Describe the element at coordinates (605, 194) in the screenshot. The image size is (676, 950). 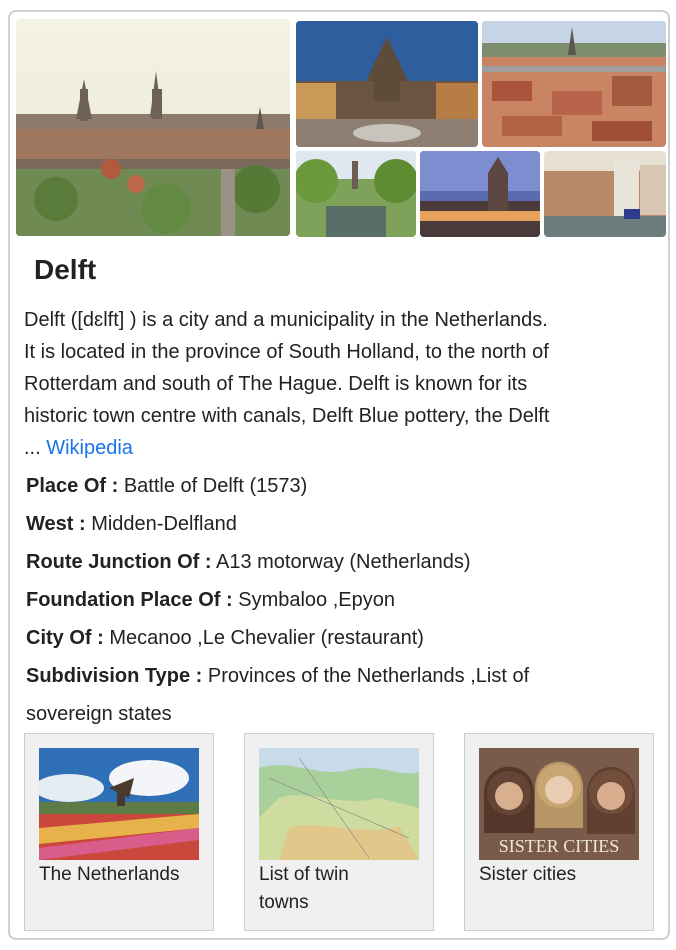
I see `canal-houses-image` at that location.